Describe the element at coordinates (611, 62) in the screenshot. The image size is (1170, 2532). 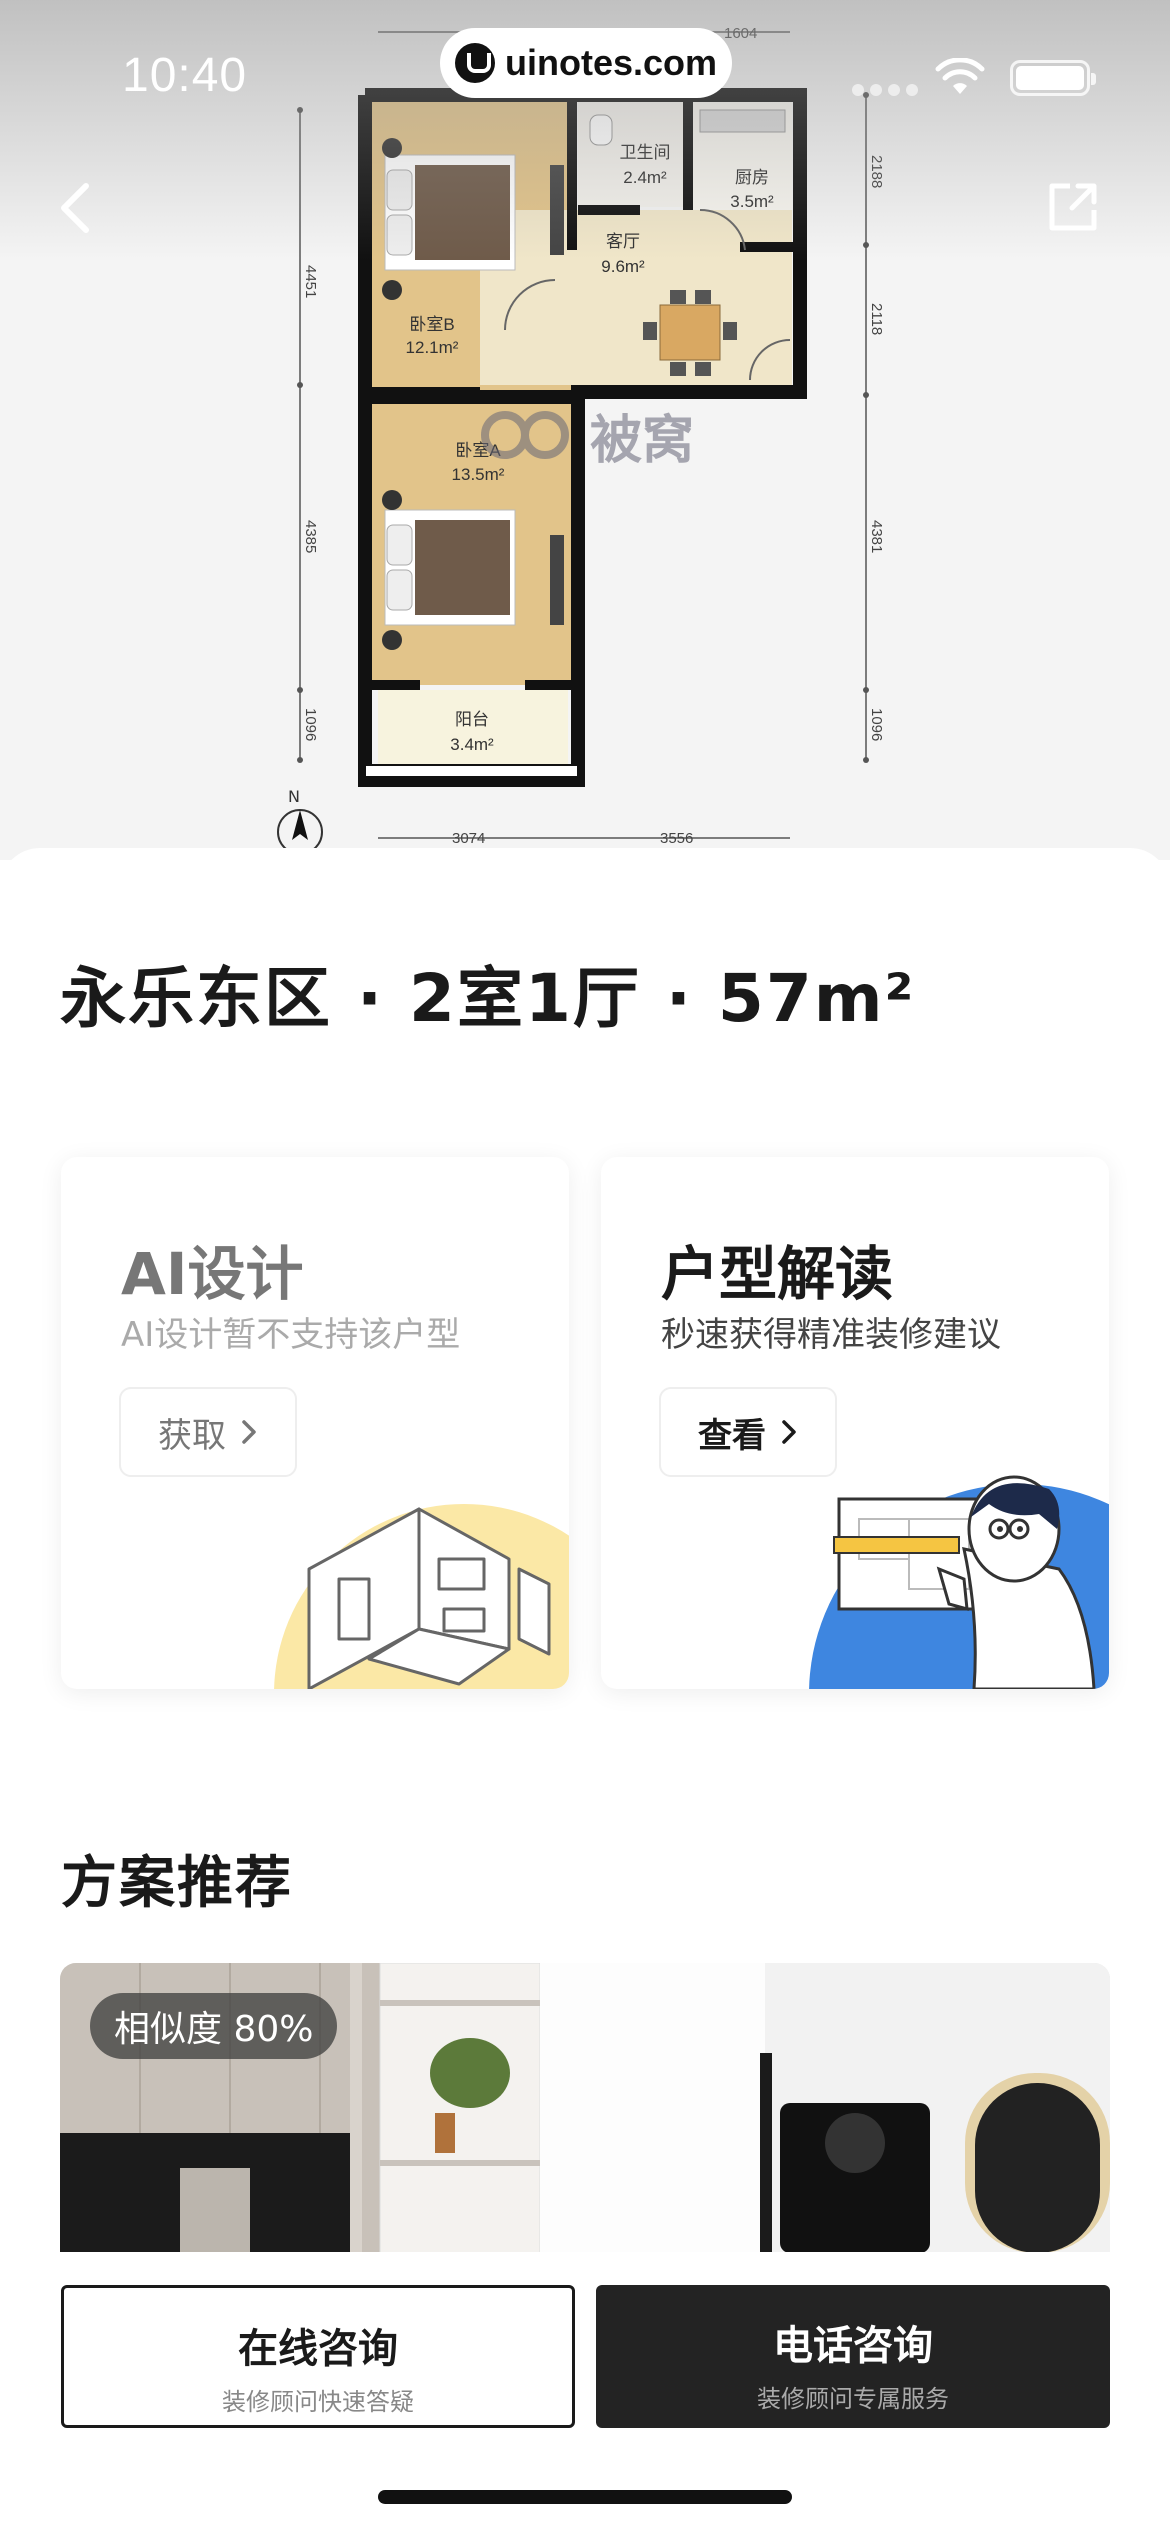
I see `watermark-text: uinotes.com` at that location.